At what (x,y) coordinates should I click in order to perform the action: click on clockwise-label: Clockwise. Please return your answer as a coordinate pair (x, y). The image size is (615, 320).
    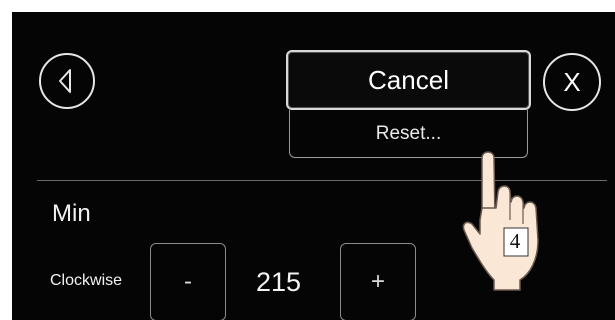
    Looking at the image, I should click on (86, 280).